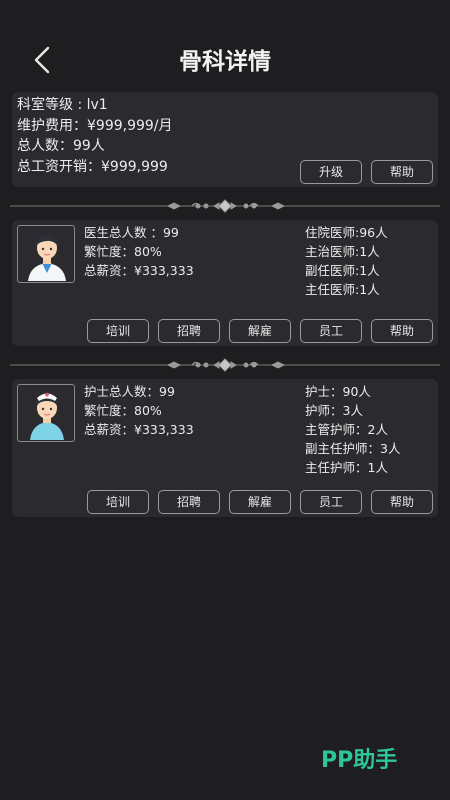 This screenshot has width=450, height=800. Describe the element at coordinates (47, 416) in the screenshot. I see `nurse-avatar-icon` at that location.